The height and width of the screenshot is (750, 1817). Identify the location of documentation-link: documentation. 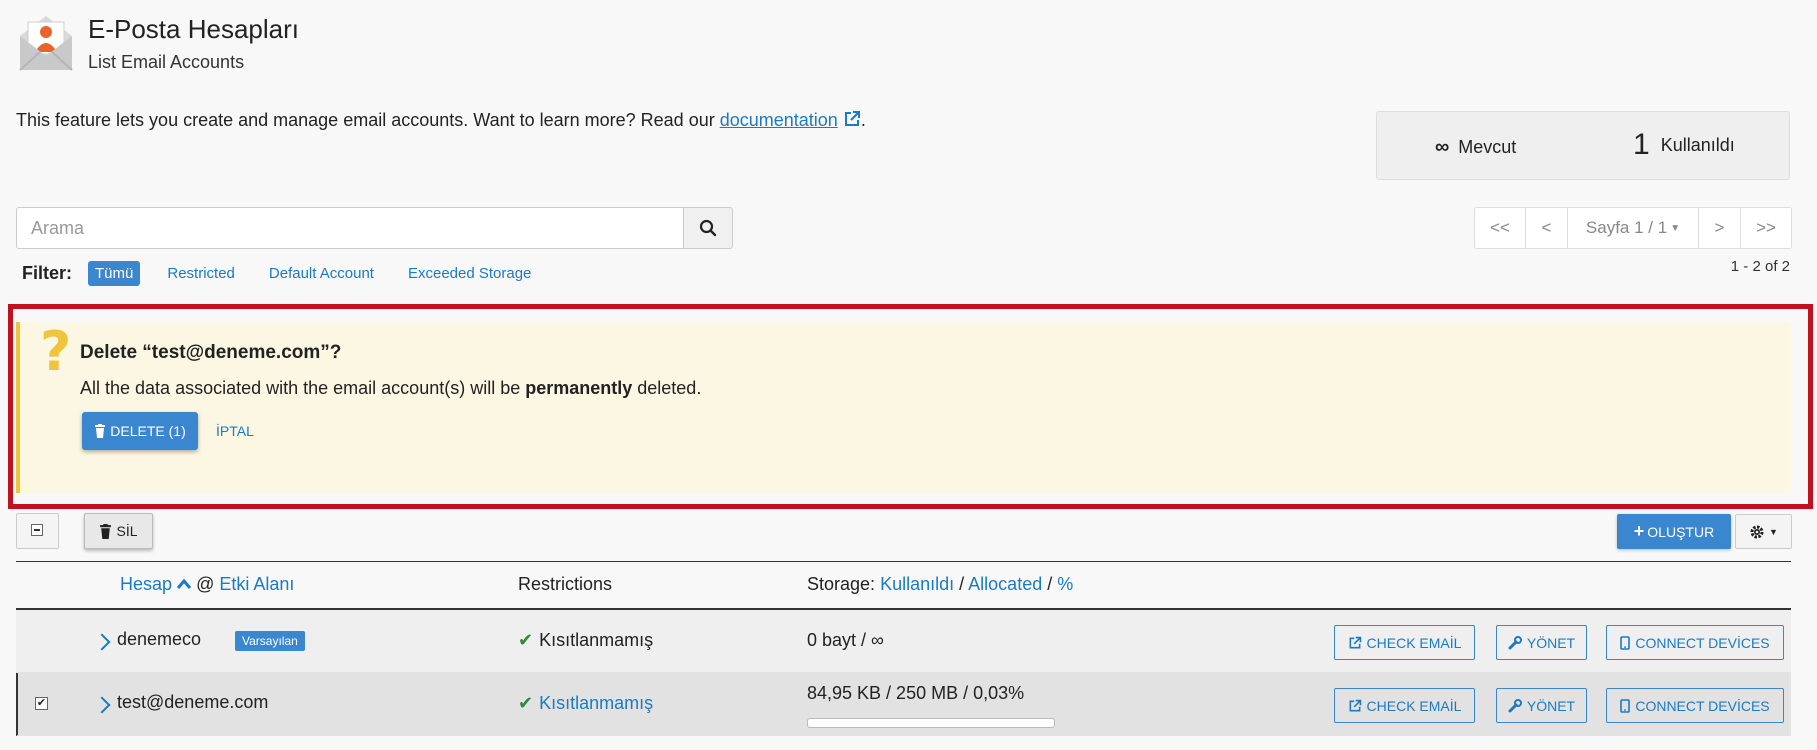
(779, 120).